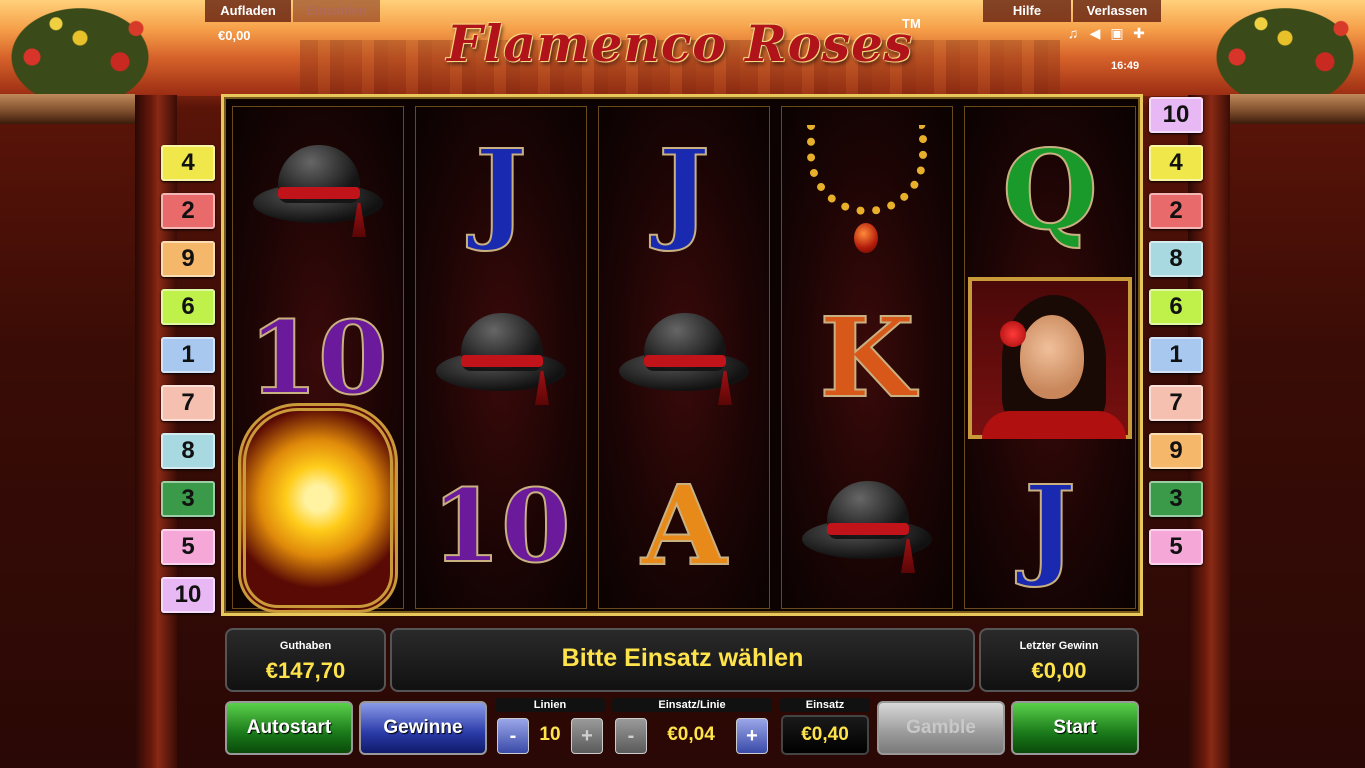 The width and height of the screenshot is (1365, 768). I want to click on payline-left-1: 1, so click(188, 355).